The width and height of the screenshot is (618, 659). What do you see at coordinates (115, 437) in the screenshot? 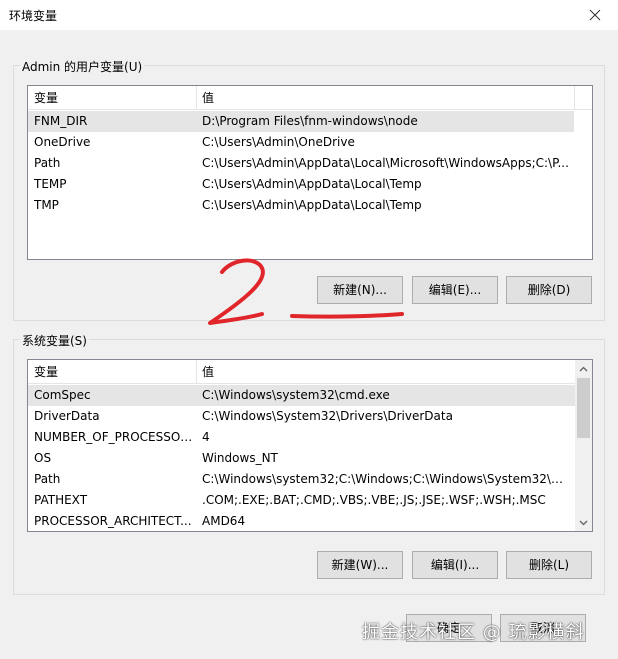
I see `variable-name: NUMBER_OF_PROCESSORS` at bounding box center [115, 437].